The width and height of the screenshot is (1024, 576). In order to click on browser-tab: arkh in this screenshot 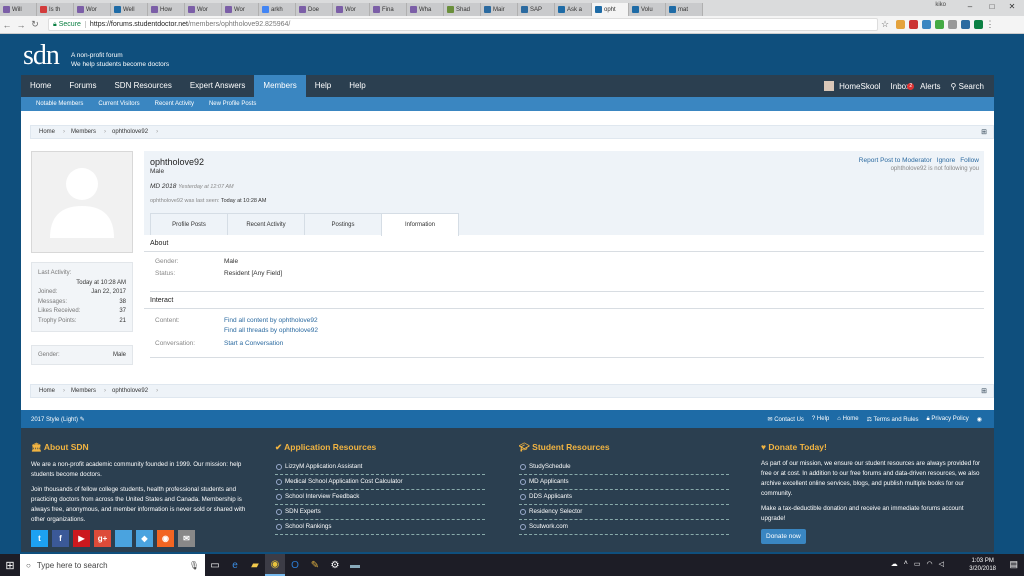, I will do `click(277, 9)`.